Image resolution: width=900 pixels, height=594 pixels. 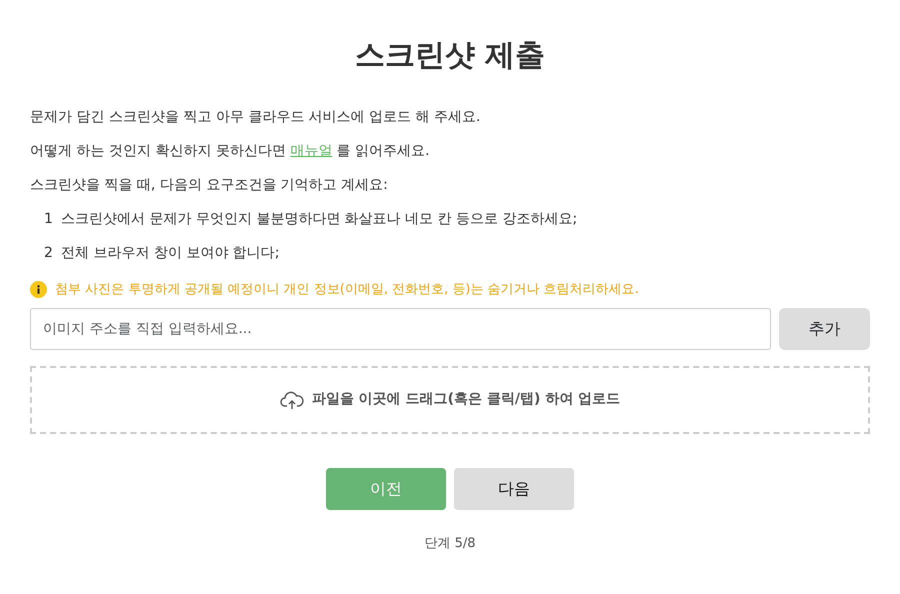 What do you see at coordinates (319, 219) in the screenshot?
I see `requirement-text: 스크린샷에서 문제가 무엇인지 불분명하다면 화살표나 네모 칸 등으로 강조하세요;` at bounding box center [319, 219].